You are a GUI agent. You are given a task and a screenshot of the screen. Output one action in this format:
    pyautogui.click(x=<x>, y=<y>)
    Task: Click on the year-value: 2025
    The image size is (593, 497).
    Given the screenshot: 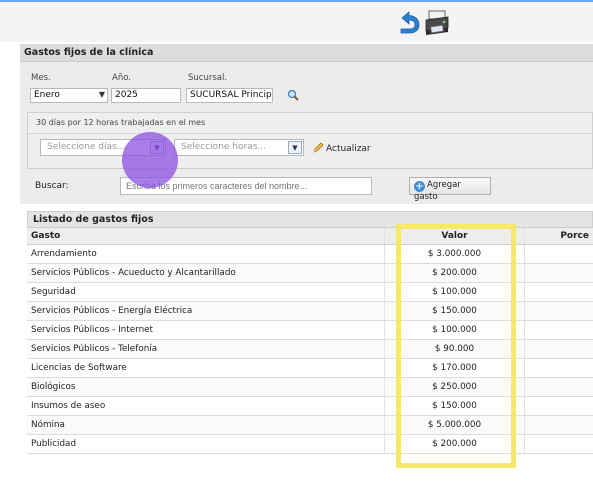 What is the action you would take?
    pyautogui.click(x=126, y=95)
    